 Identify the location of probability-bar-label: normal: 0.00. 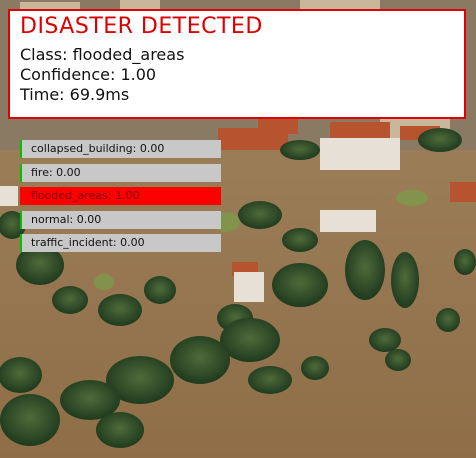
(66, 219).